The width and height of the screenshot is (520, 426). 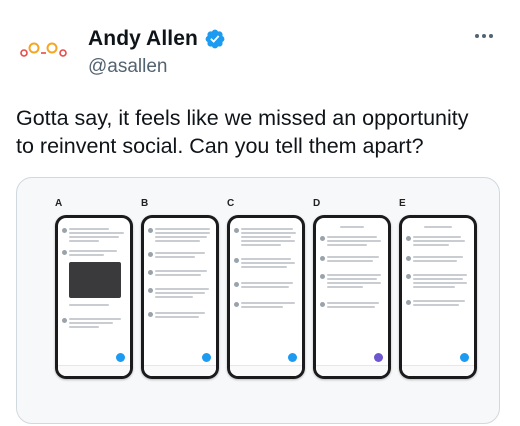 I want to click on avatar, so click(x=44, y=51).